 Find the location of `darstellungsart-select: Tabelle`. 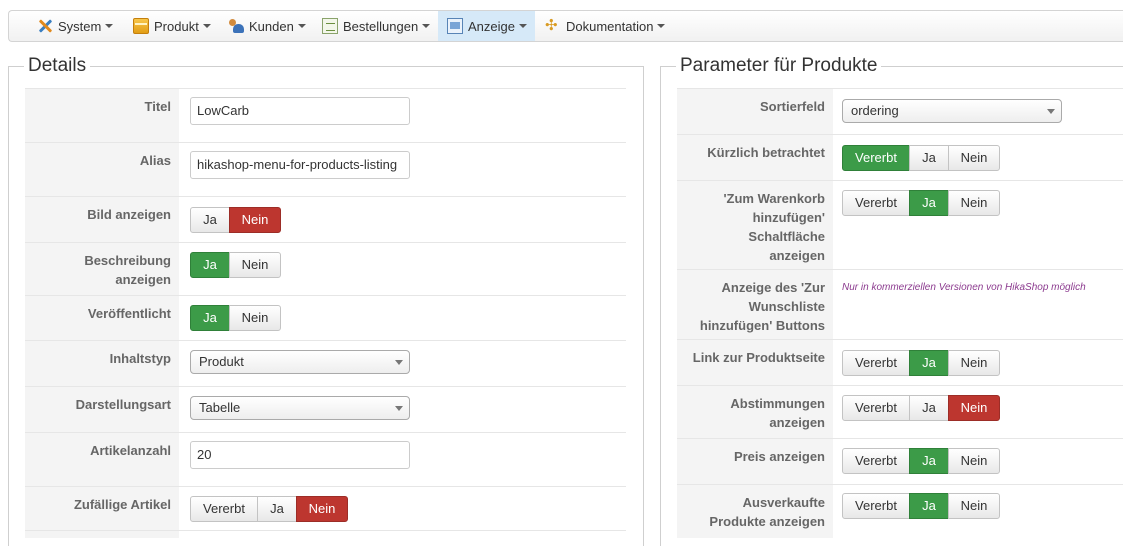

darstellungsart-select: Tabelle is located at coordinates (300, 408).